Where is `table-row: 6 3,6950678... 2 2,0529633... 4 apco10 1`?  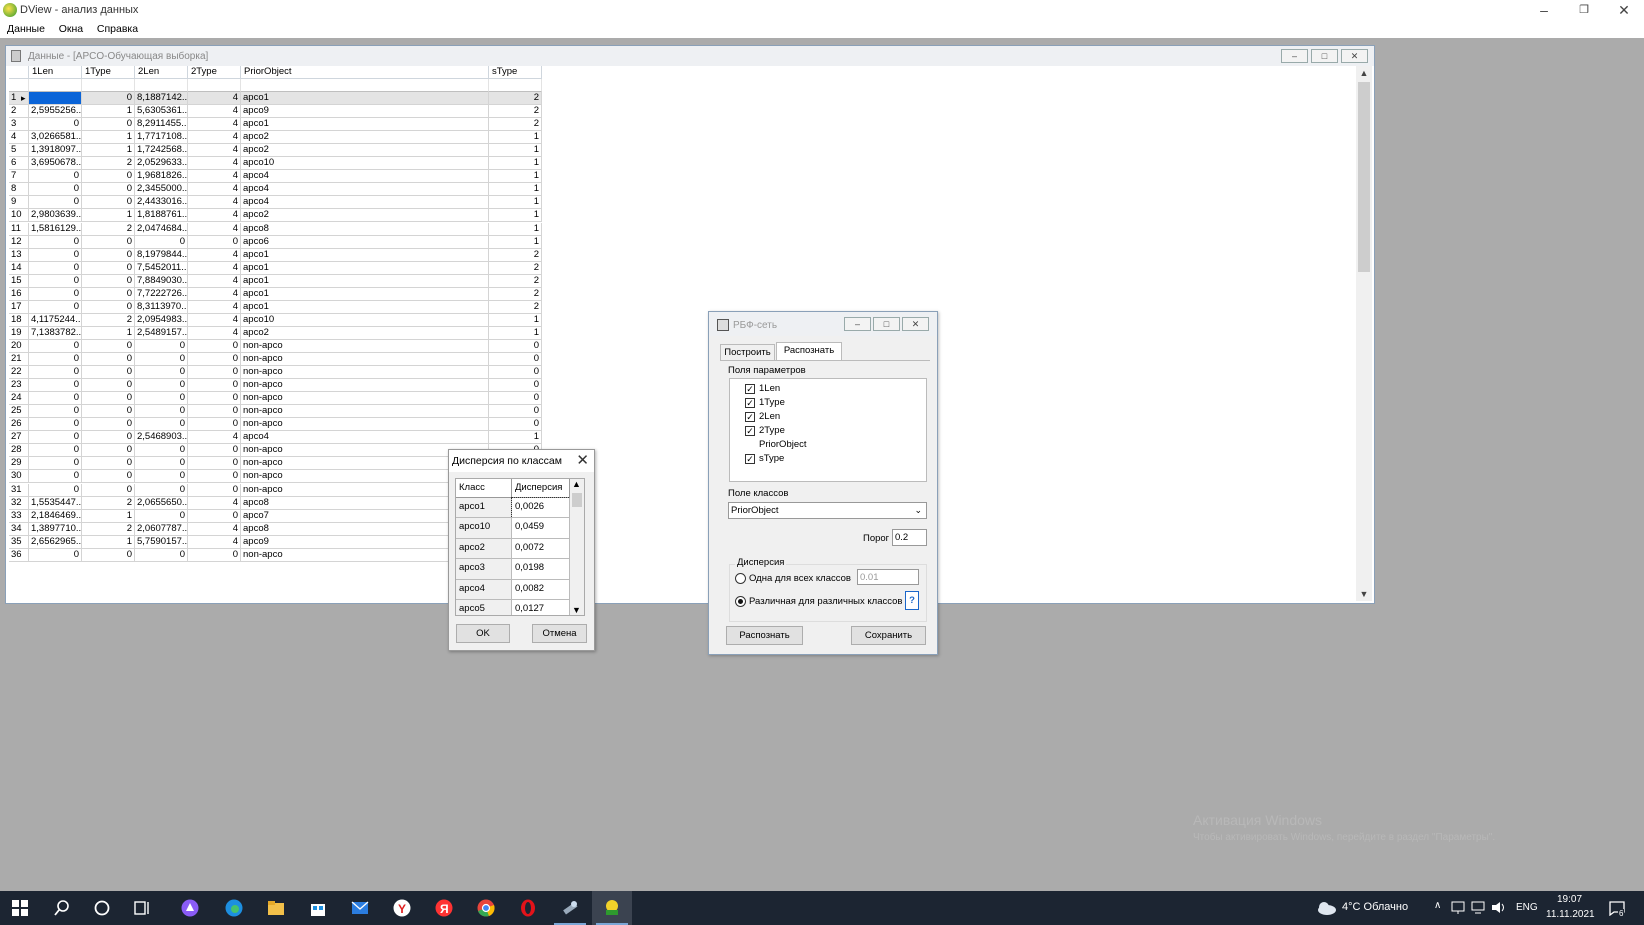
table-row: 6 3,6950678... 2 2,0529633... 4 apco10 1 is located at coordinates (275, 164).